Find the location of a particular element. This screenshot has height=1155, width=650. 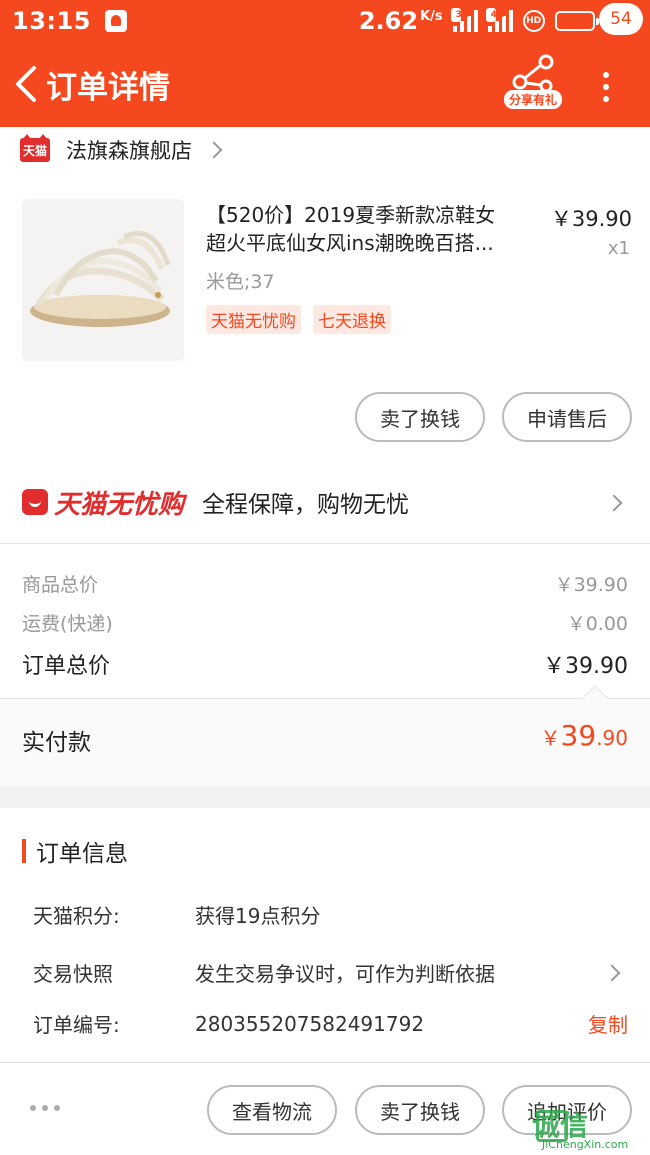

sandal-image is located at coordinates (103, 280).